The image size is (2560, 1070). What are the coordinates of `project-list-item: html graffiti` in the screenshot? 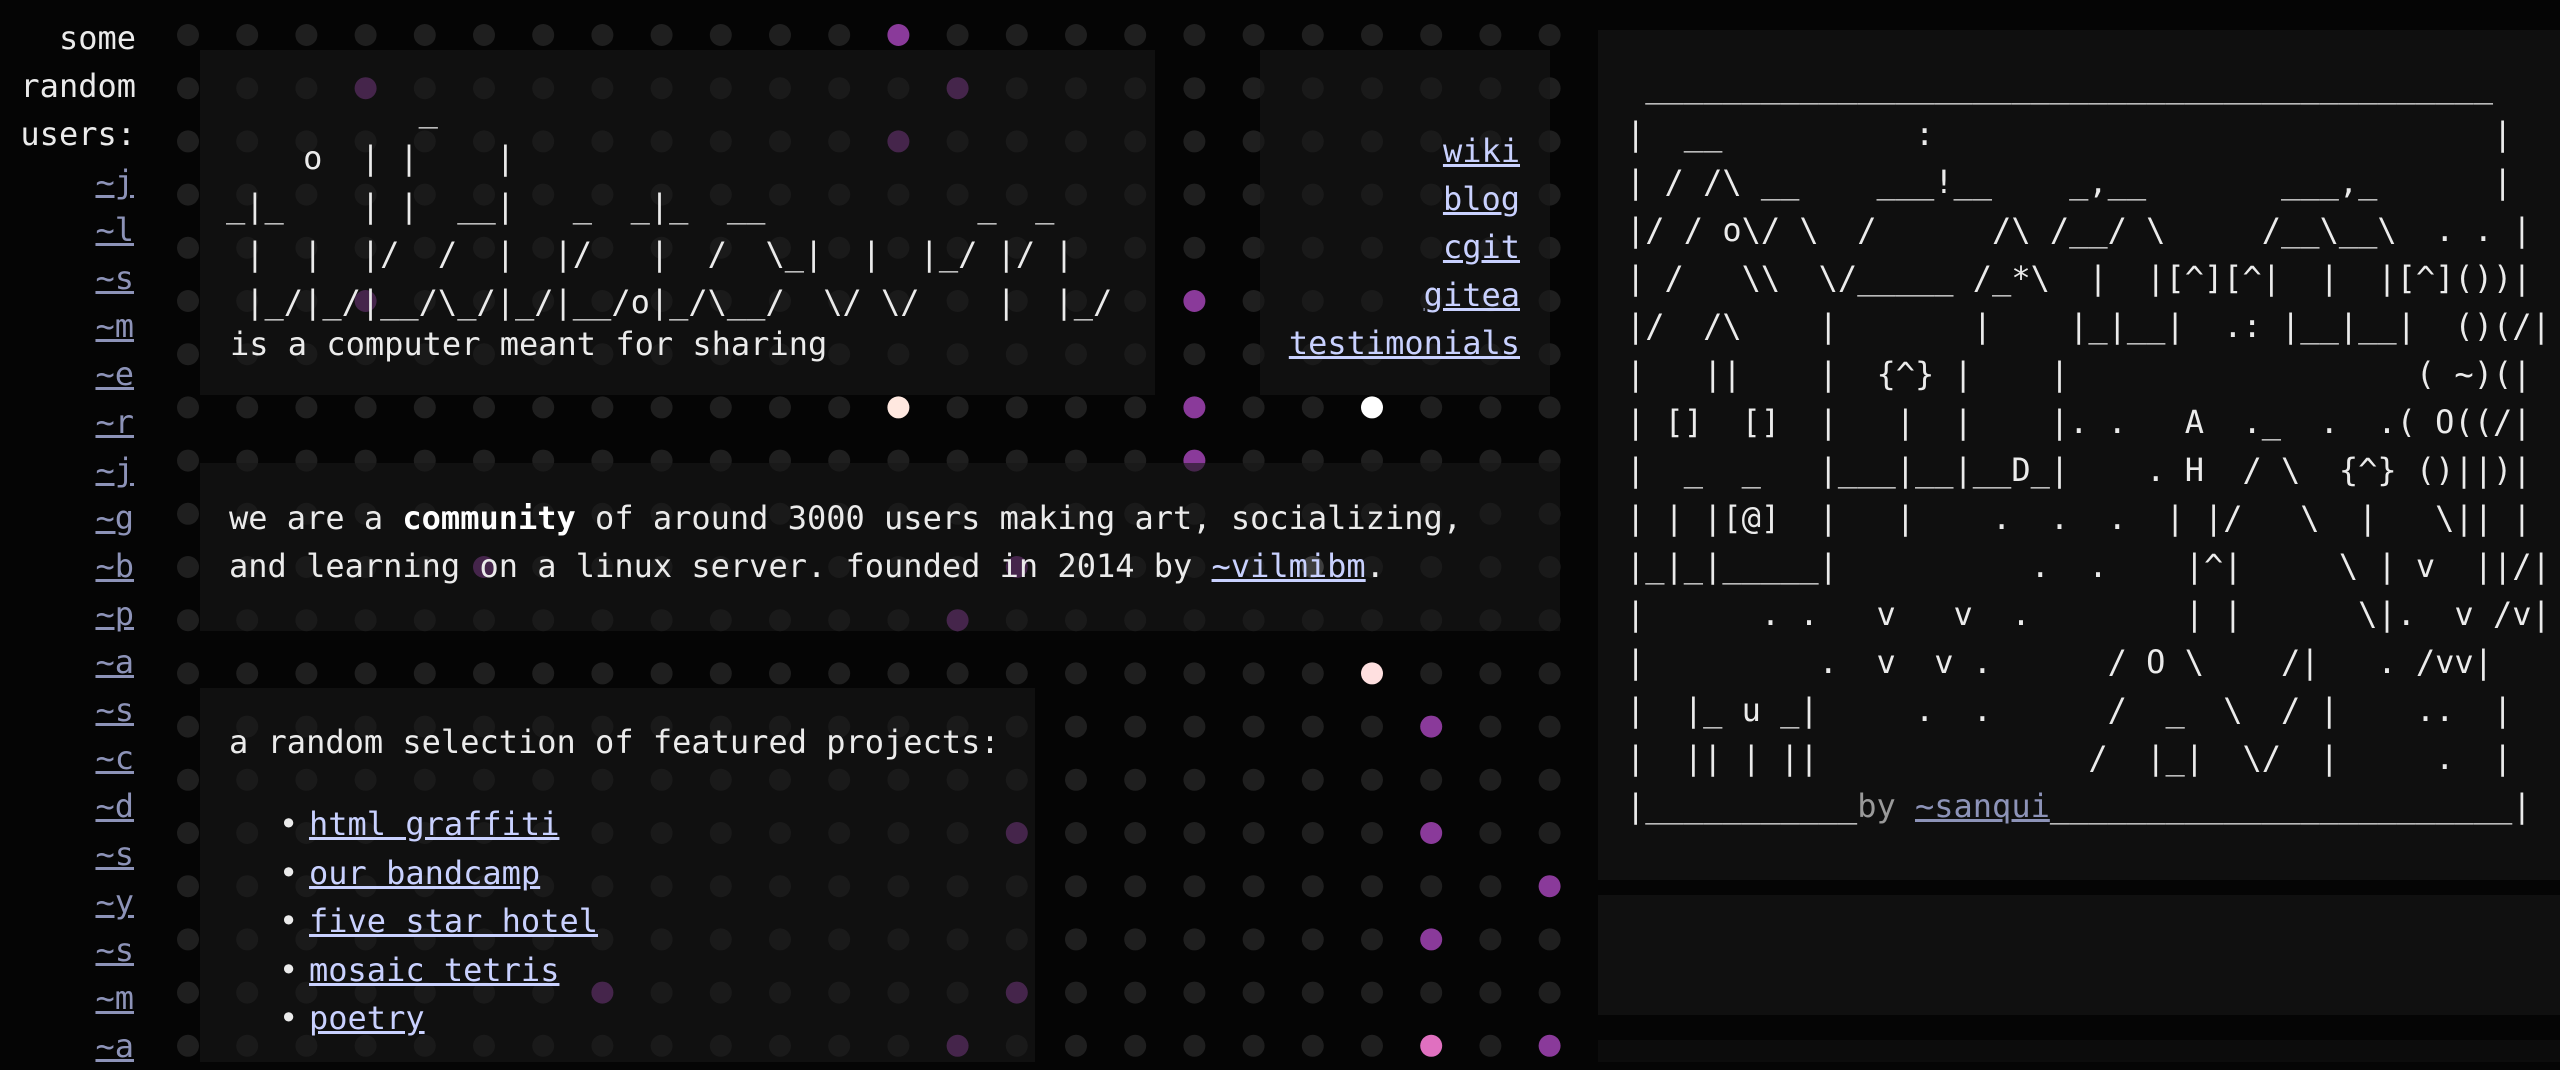 It's located at (614, 824).